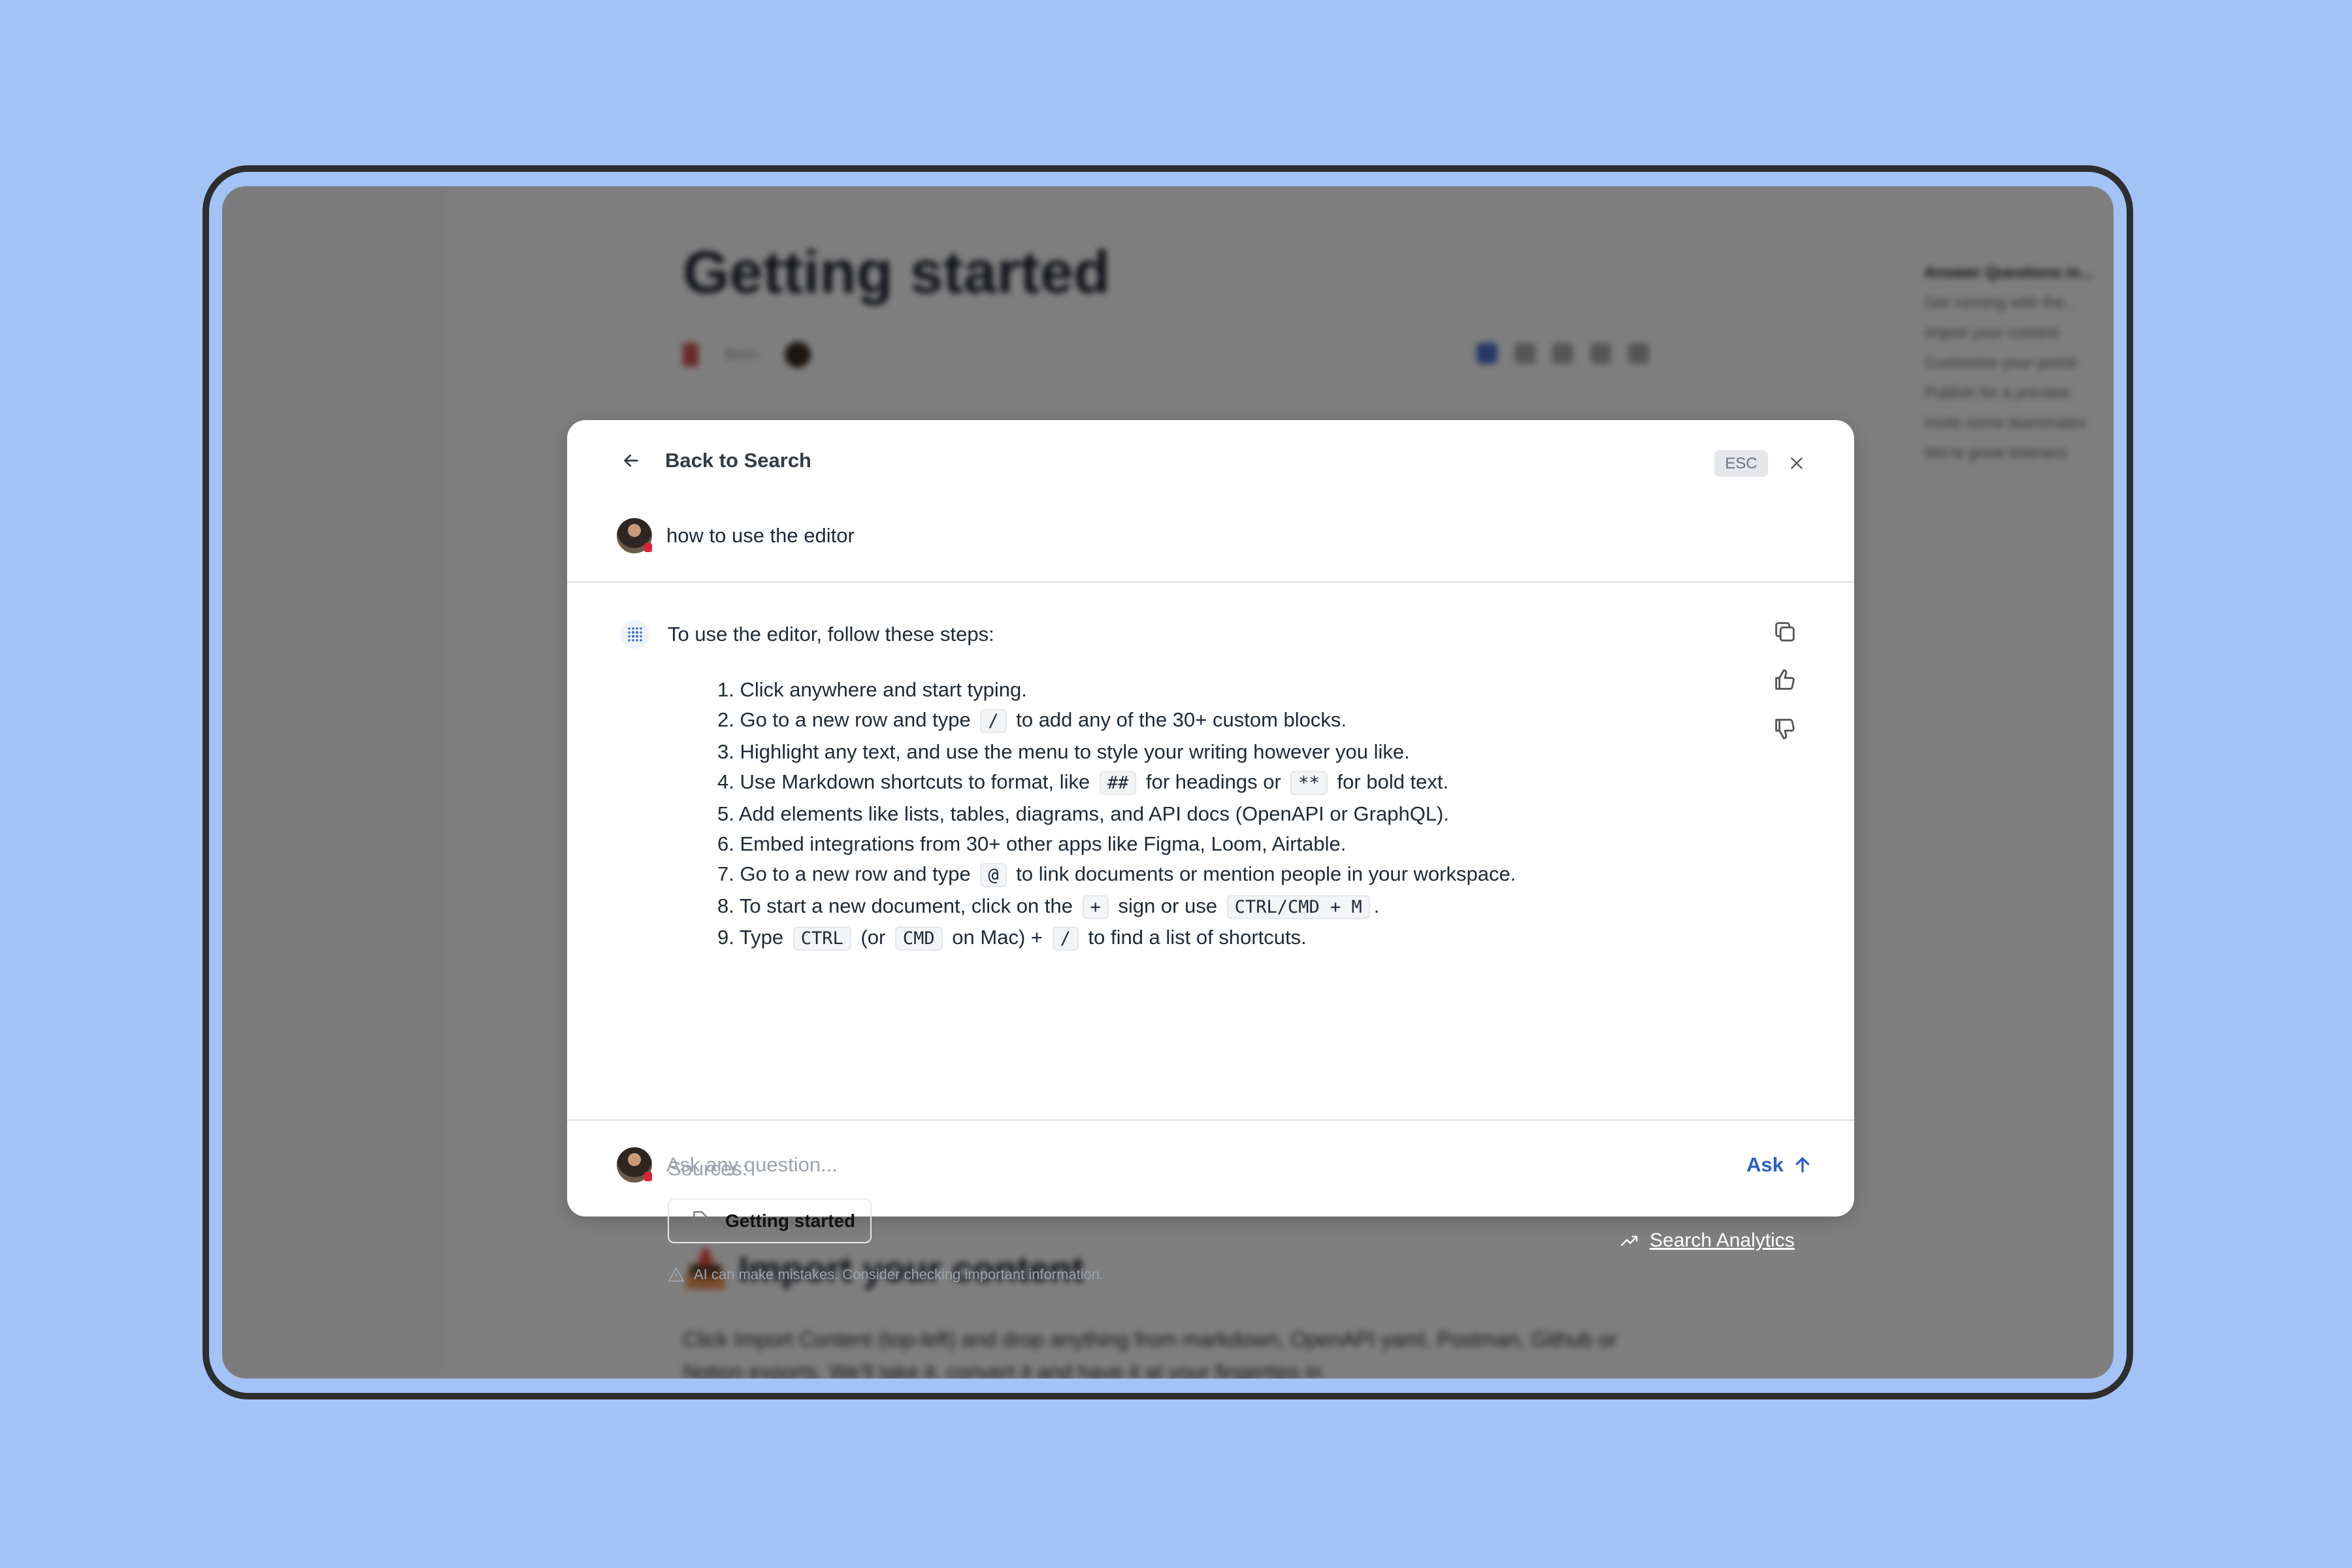  Describe the element at coordinates (1178, 720) in the screenshot. I see `step-text: to add any of the 30+ custom blocks.` at that location.